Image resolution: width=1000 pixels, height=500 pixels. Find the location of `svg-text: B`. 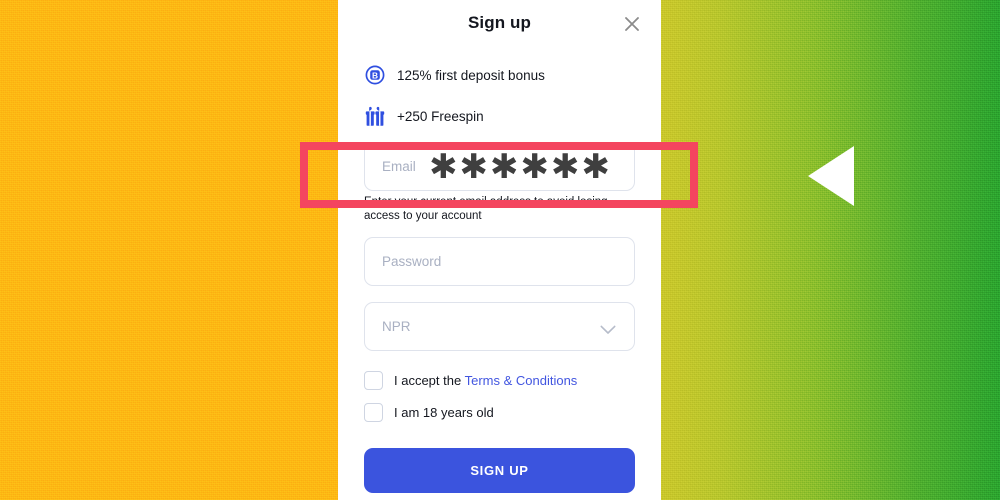

svg-text: B is located at coordinates (375, 75).